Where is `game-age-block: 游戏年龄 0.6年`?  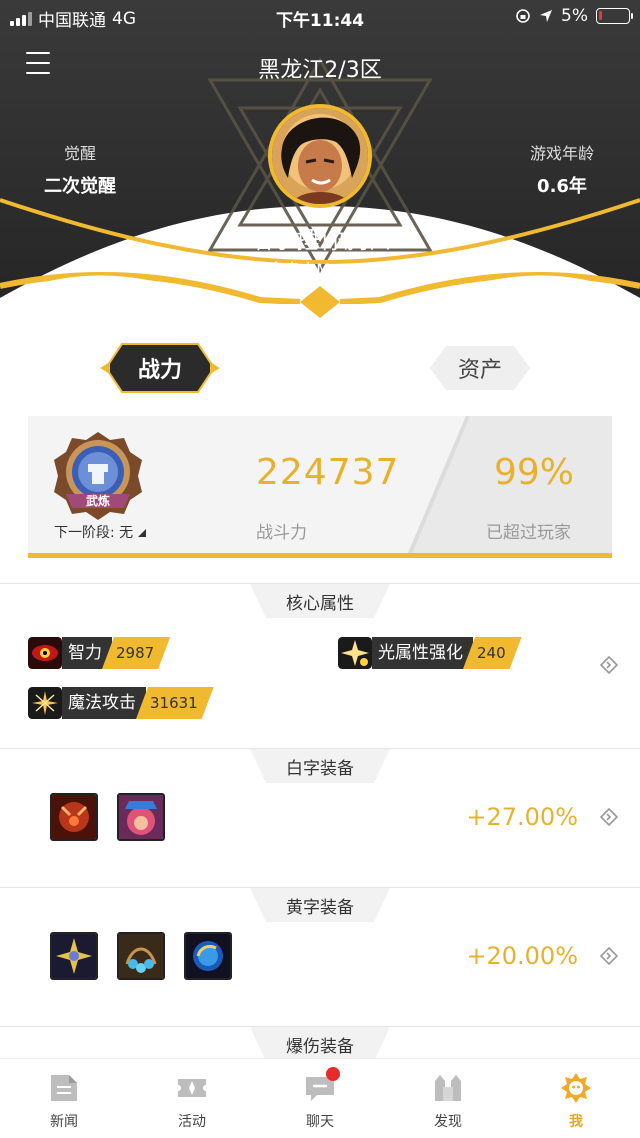
game-age-block: 游戏年龄 0.6年 is located at coordinates (562, 169).